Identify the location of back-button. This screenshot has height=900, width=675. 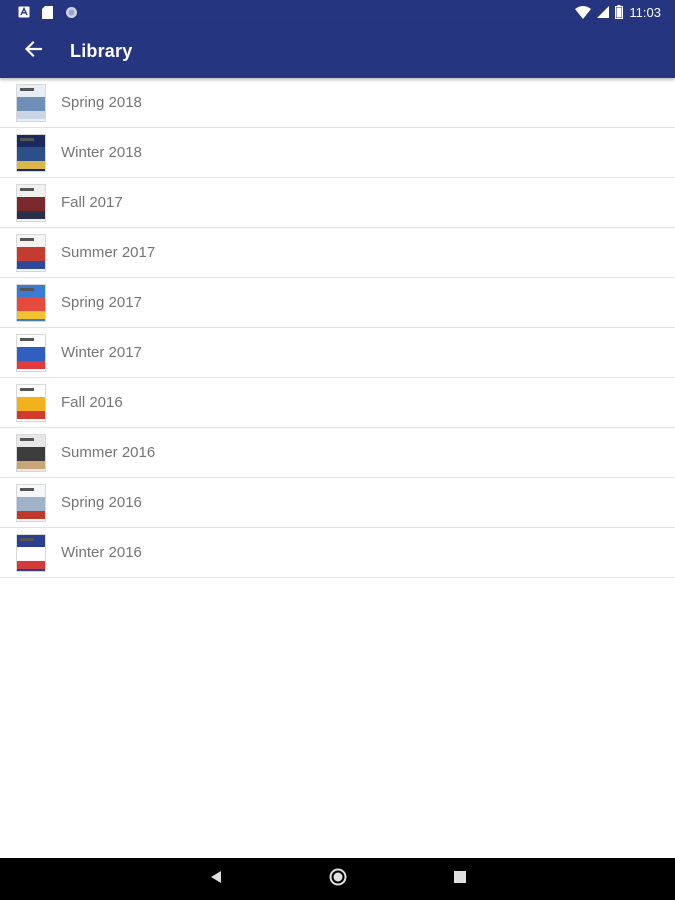
(33, 51).